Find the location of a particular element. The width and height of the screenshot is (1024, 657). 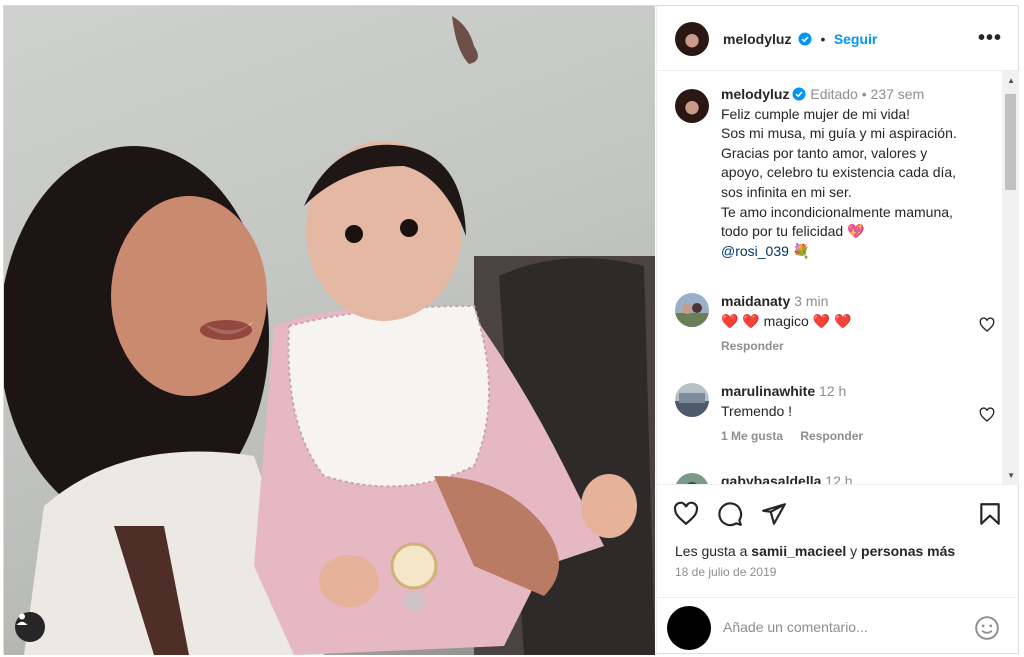

comment-actions: Responder is located at coordinates (858, 346).